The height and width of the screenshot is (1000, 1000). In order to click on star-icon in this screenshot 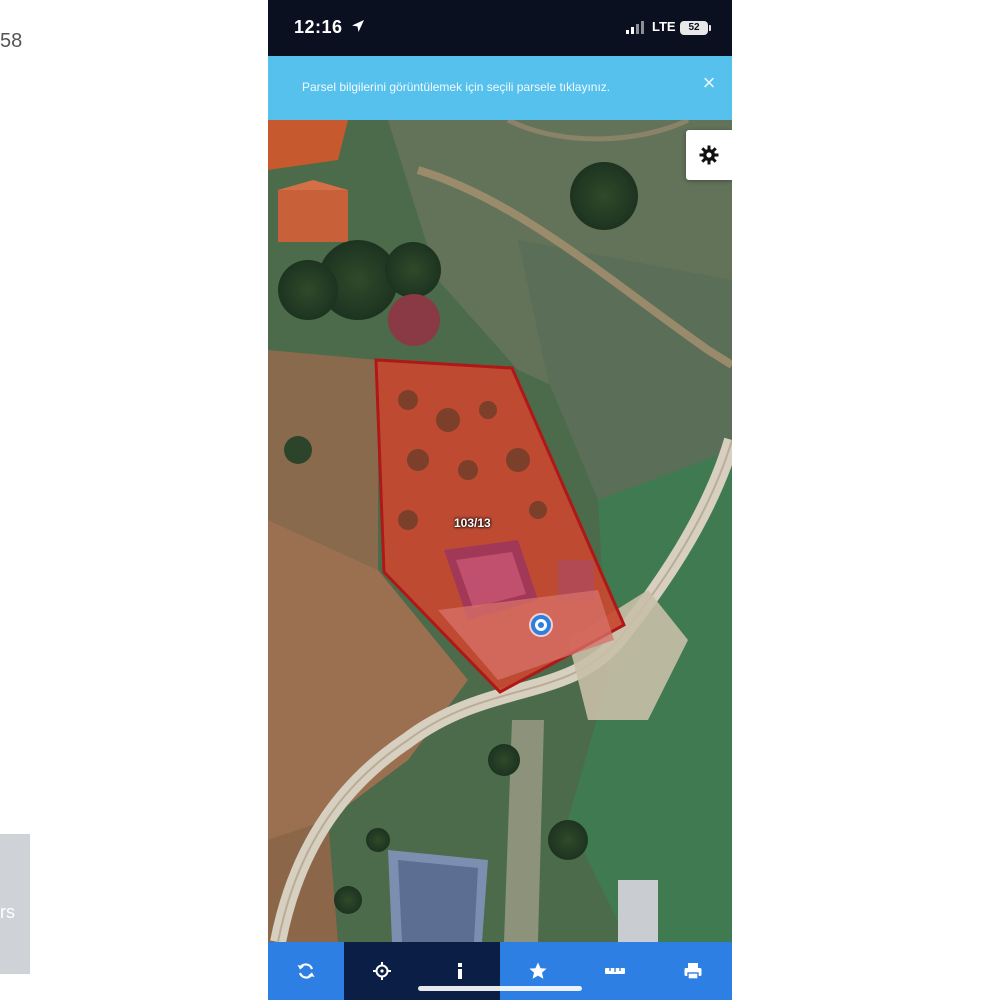, I will do `click(538, 970)`.